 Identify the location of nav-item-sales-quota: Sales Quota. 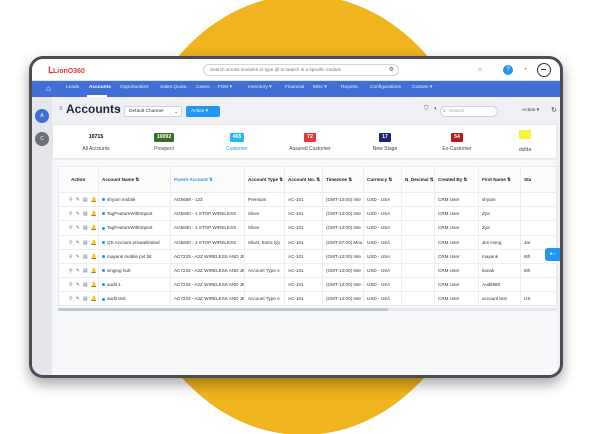
(173, 87).